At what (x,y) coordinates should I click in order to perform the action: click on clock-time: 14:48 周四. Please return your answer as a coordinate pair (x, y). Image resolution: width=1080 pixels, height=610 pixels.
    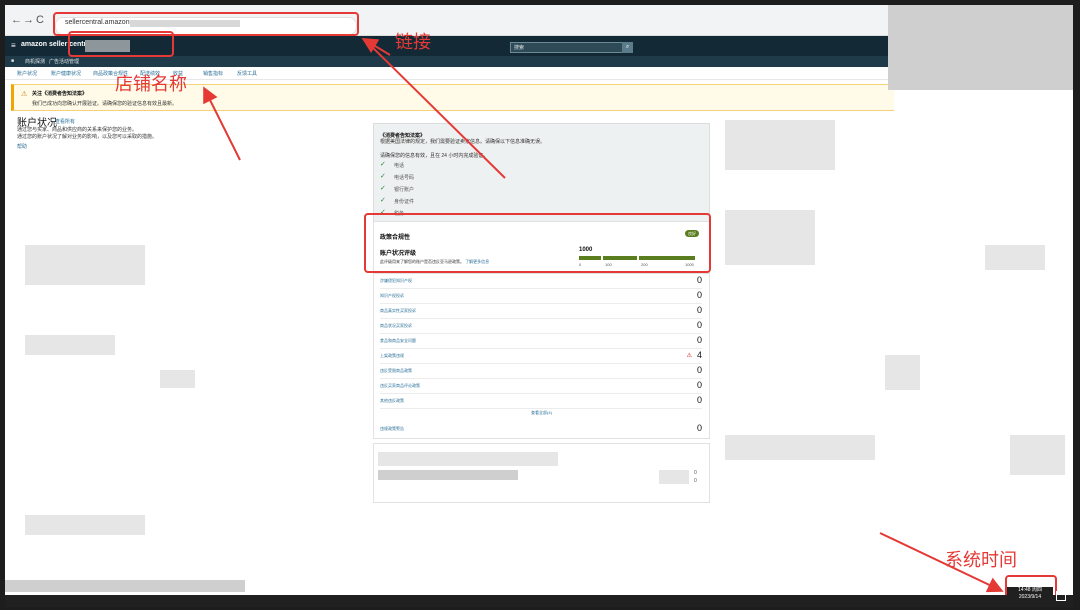
    Looking at the image, I should click on (1030, 590).